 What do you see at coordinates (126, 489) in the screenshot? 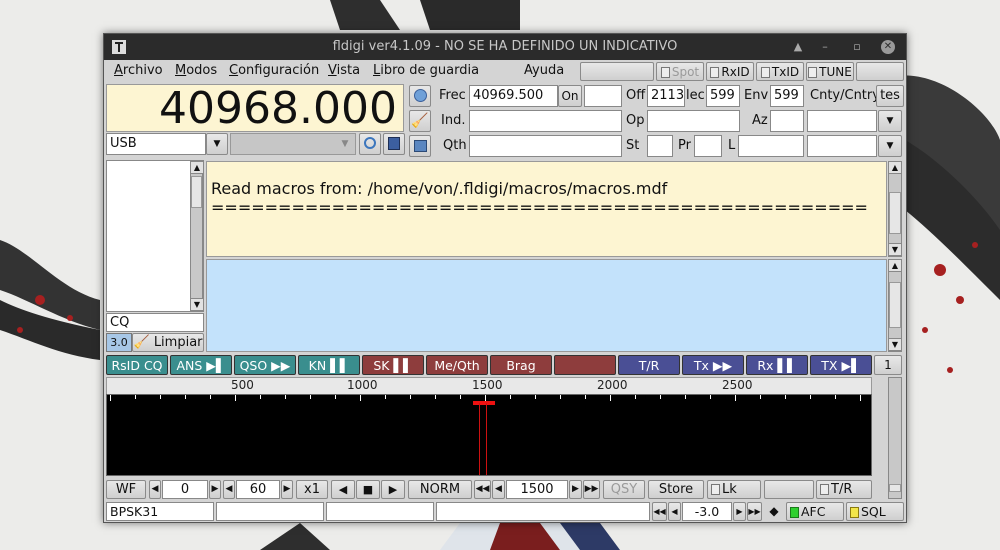
I see `wf-mode-button: WF` at bounding box center [126, 489].